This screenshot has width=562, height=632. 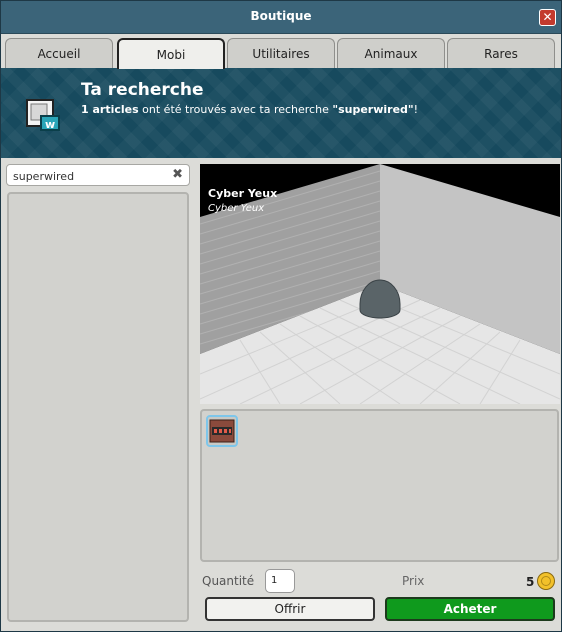 I want to click on clear-icon: ✖, so click(x=177, y=174).